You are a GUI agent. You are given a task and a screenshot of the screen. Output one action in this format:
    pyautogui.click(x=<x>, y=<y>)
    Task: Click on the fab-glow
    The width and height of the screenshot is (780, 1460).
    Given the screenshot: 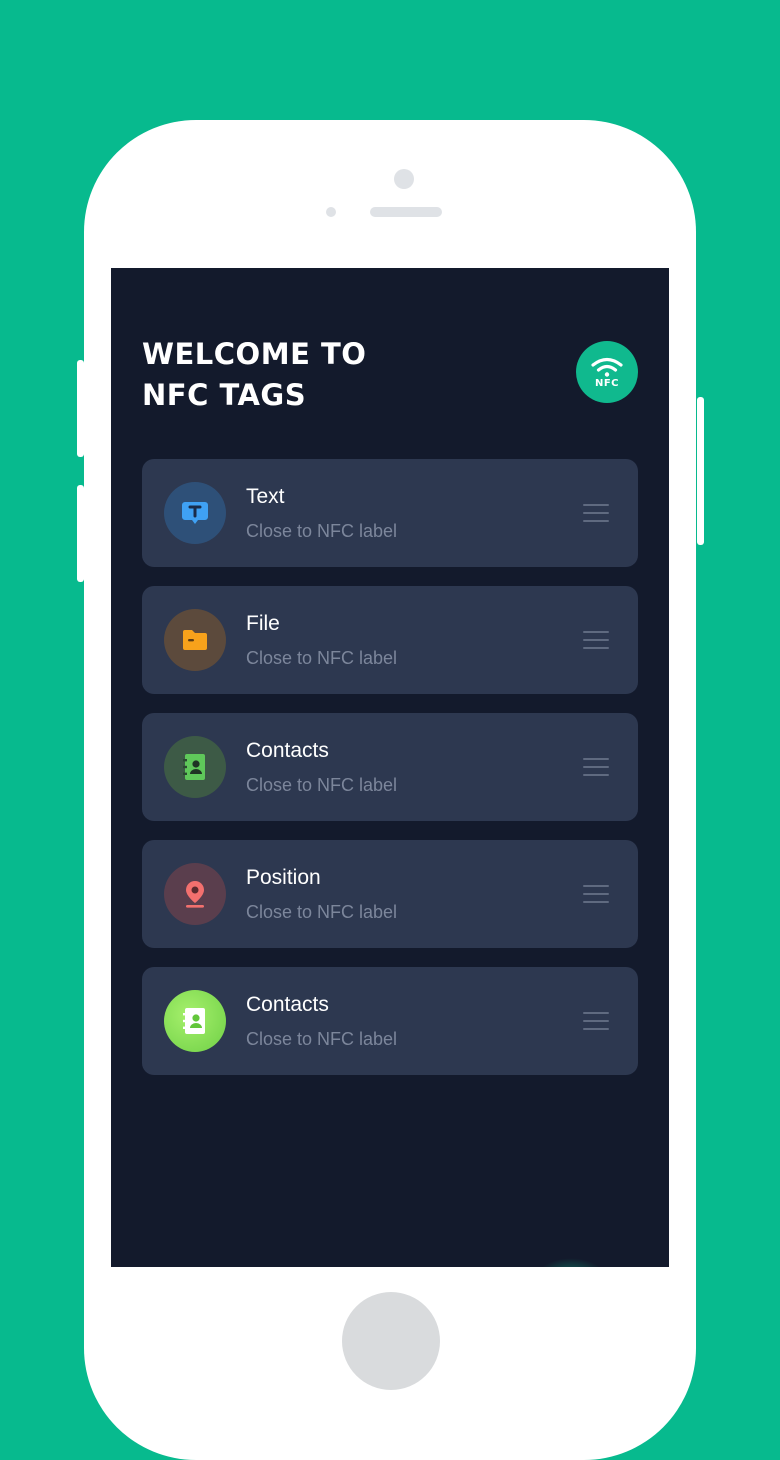 What is the action you would take?
    pyautogui.click(x=571, y=1262)
    